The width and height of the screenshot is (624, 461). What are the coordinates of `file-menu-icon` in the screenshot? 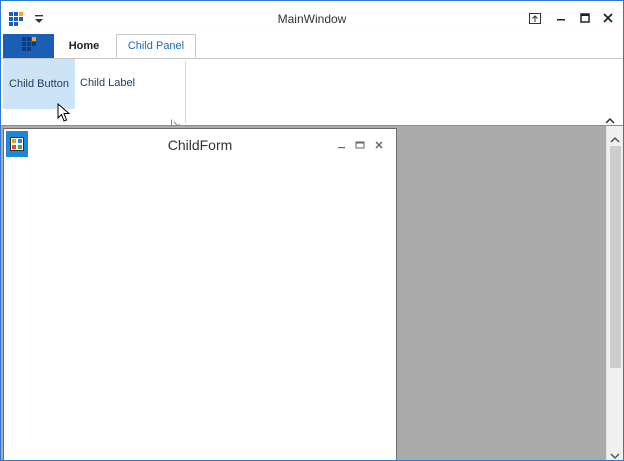 It's located at (28, 46).